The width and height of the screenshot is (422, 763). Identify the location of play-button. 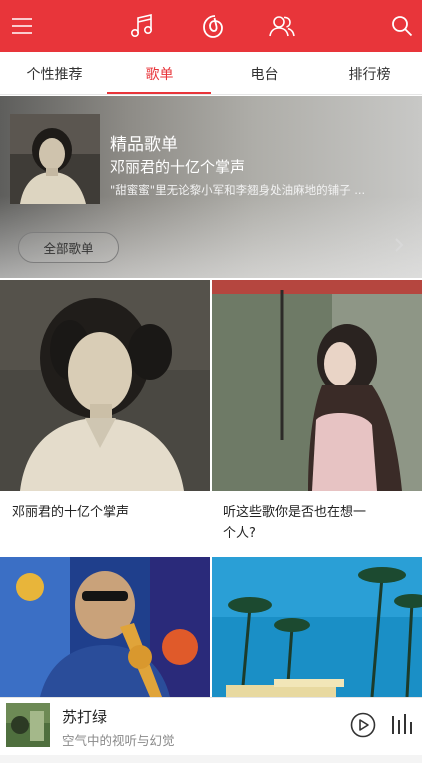
(363, 725).